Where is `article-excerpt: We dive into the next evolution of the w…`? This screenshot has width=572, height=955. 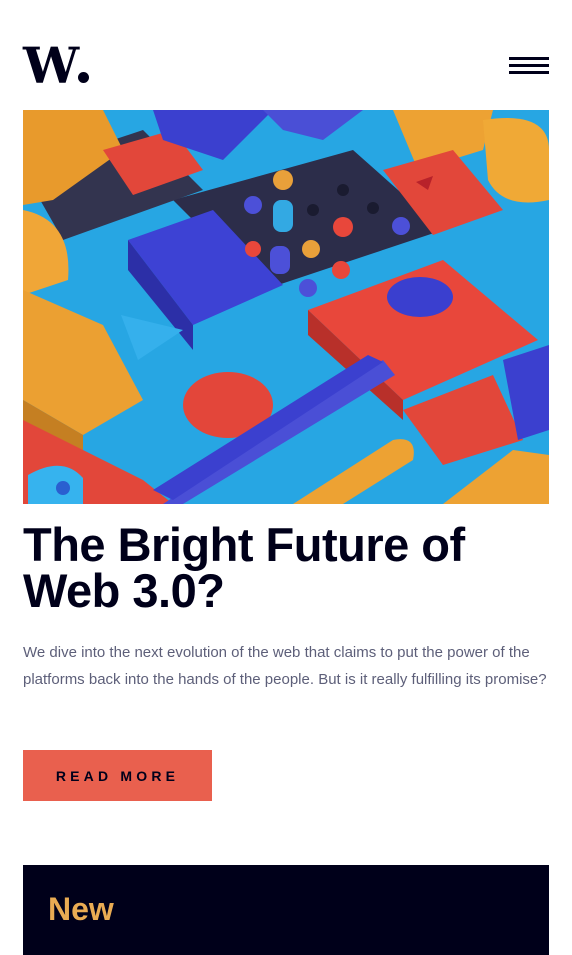
article-excerpt: We dive into the next evolution of the w… is located at coordinates (285, 666).